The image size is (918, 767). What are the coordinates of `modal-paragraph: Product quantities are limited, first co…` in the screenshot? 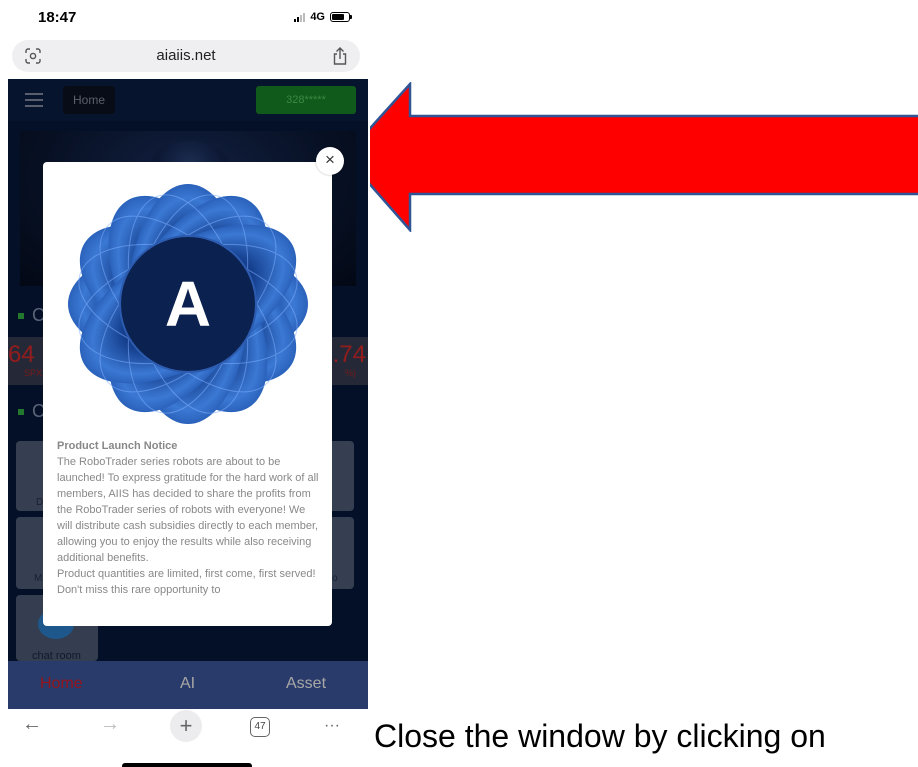 It's located at (186, 582).